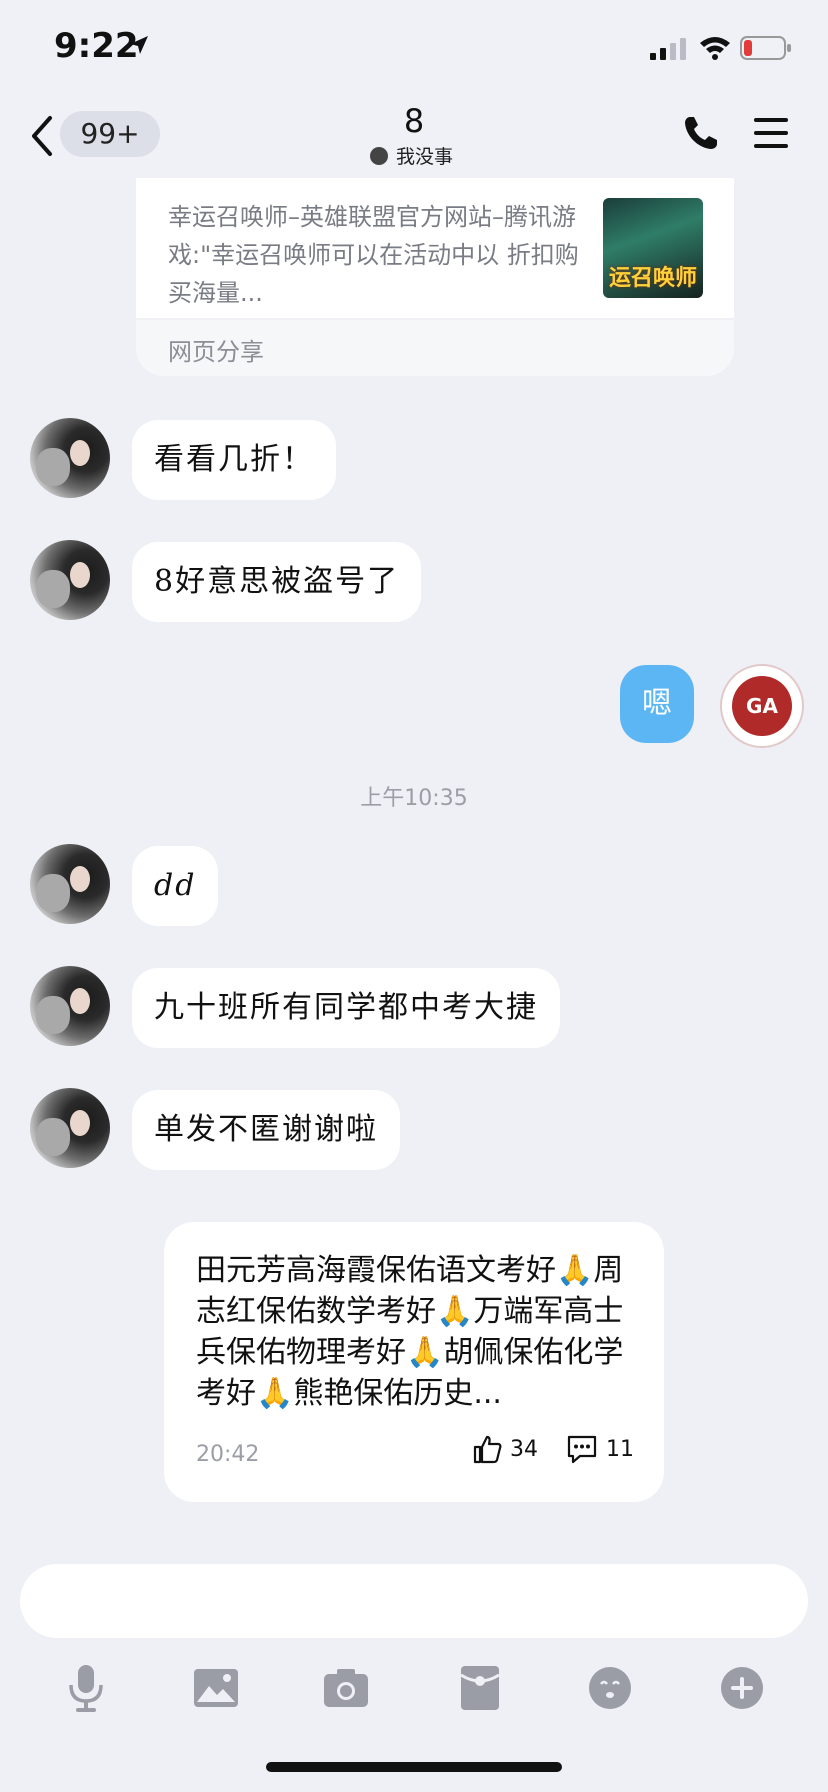 The height and width of the screenshot is (1792, 828). What do you see at coordinates (435, 347) in the screenshot?
I see `share-footer: 网页分享` at bounding box center [435, 347].